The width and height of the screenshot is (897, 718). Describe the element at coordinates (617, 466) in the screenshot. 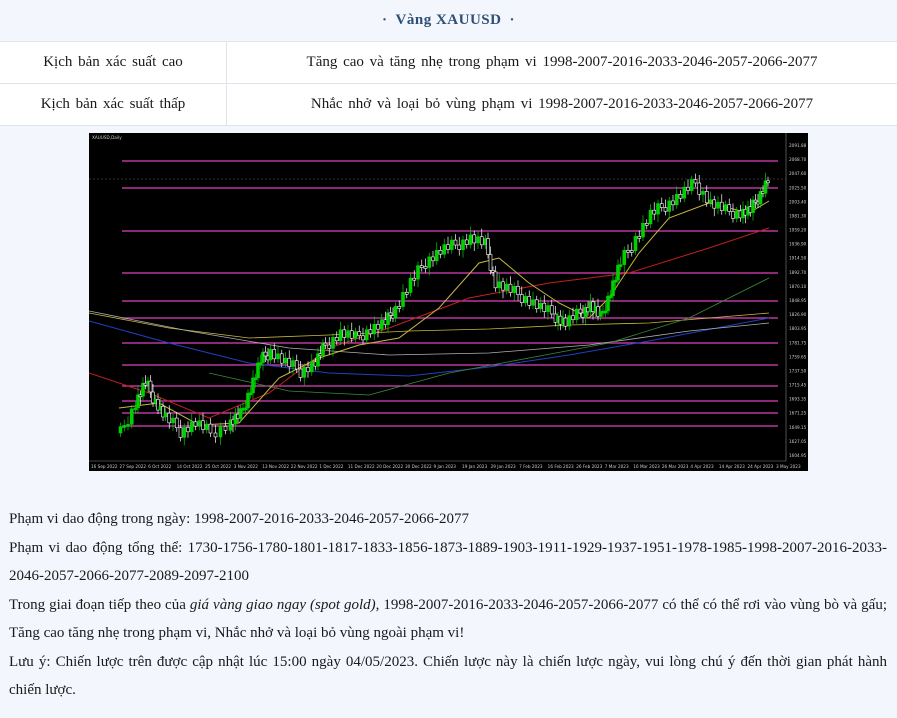

I see `time-tick-label: 7 Mar 2023` at that location.